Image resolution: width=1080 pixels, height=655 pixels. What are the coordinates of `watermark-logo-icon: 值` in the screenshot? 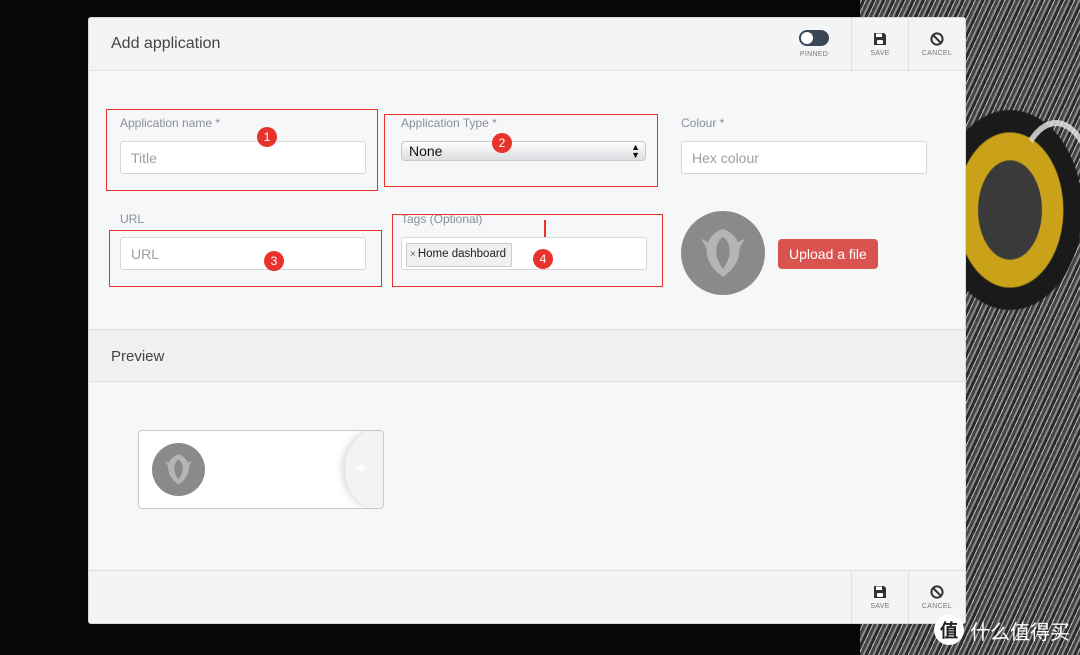 It's located at (949, 630).